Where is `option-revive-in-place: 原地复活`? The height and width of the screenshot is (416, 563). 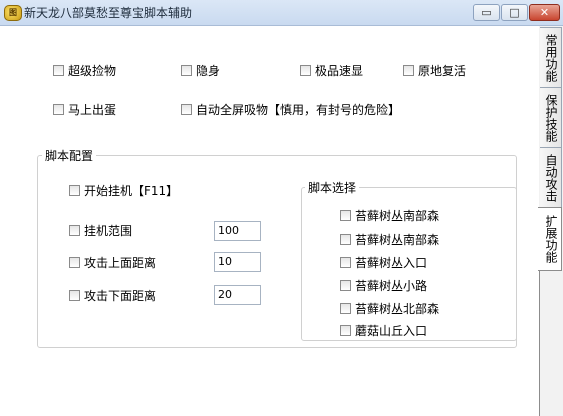
option-revive-in-place: 原地复活 is located at coordinates (434, 70).